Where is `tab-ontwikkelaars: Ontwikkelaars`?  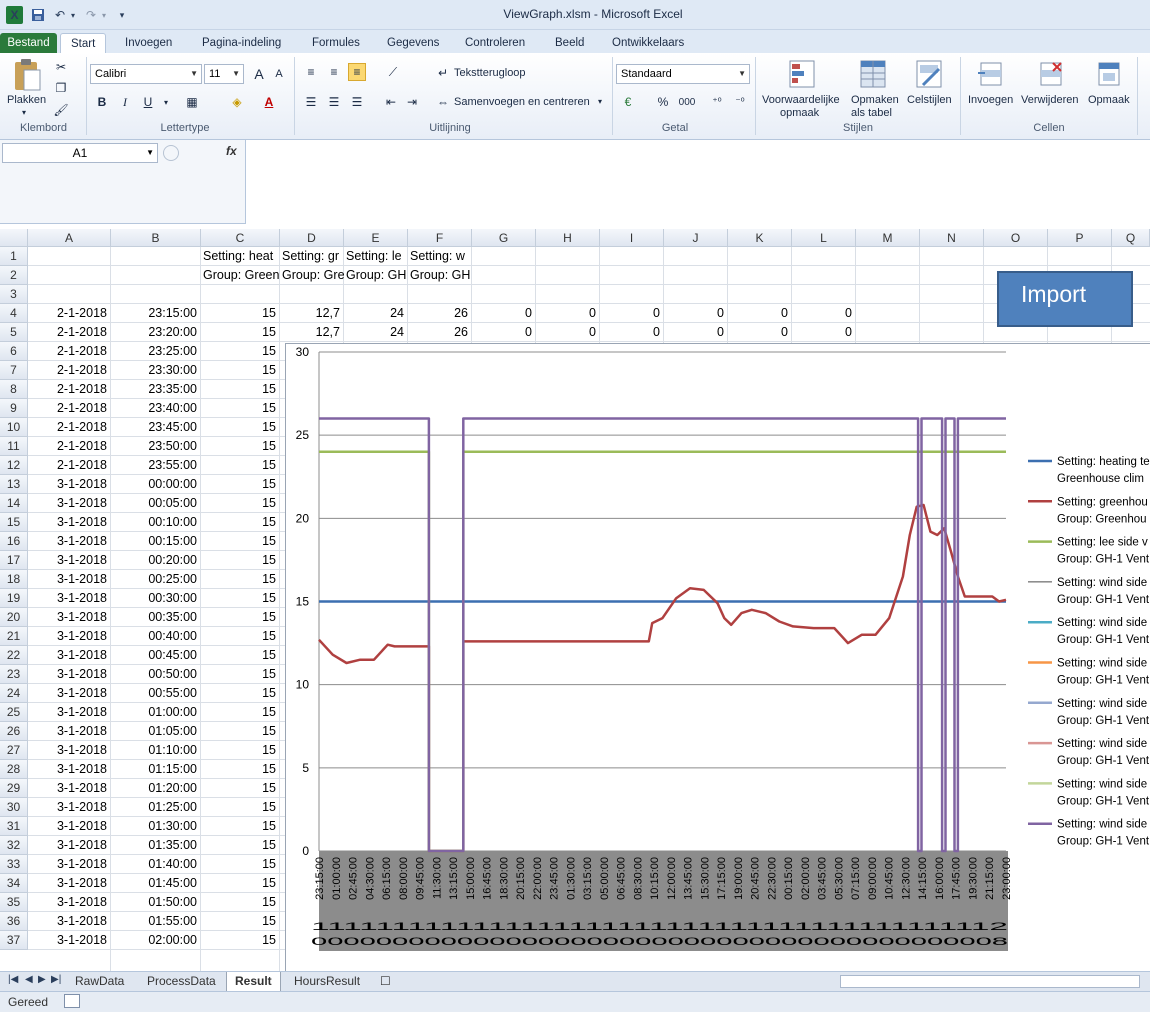
tab-ontwikkelaars: Ontwikkelaars is located at coordinates (648, 43).